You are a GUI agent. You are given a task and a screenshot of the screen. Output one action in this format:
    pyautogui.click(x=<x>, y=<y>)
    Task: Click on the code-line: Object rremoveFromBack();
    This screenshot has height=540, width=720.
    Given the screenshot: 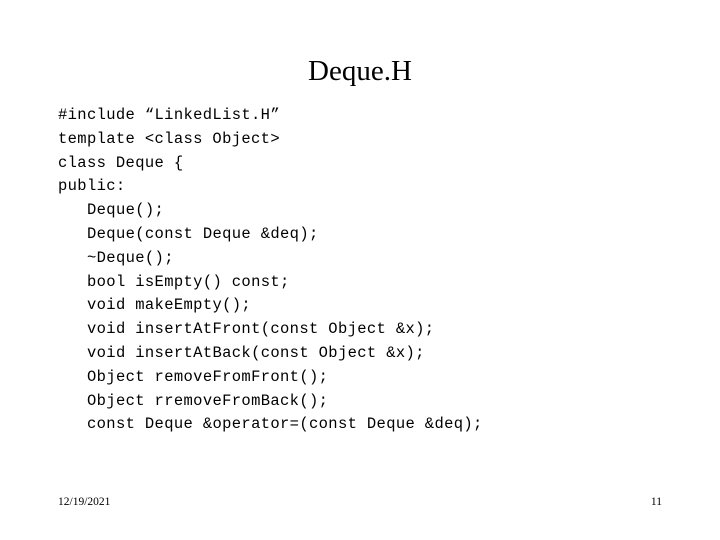 What is the action you would take?
    pyautogui.click(x=208, y=400)
    